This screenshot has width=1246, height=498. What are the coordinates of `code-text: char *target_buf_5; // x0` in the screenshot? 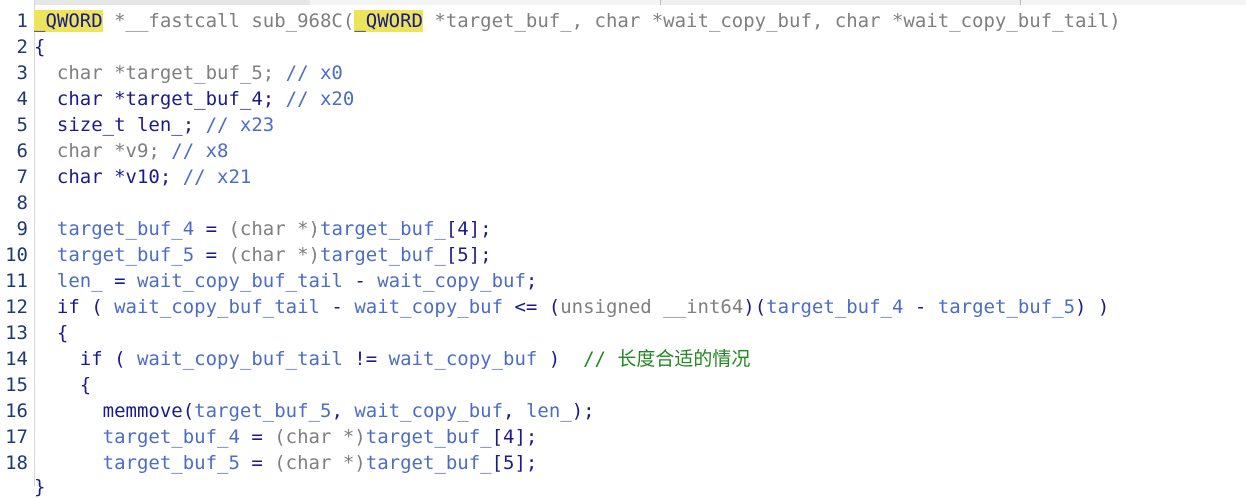 It's located at (188, 73).